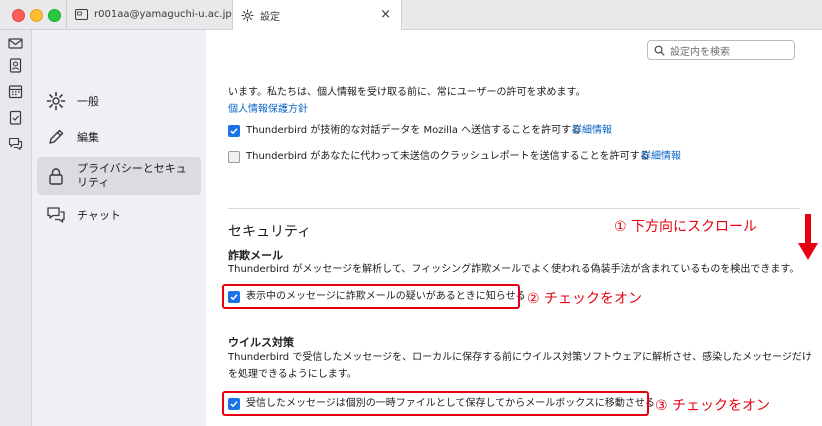 This screenshot has width=822, height=426. What do you see at coordinates (661, 157) in the screenshot?
I see `crash-report-learn-more-link: 詳細情報` at bounding box center [661, 157].